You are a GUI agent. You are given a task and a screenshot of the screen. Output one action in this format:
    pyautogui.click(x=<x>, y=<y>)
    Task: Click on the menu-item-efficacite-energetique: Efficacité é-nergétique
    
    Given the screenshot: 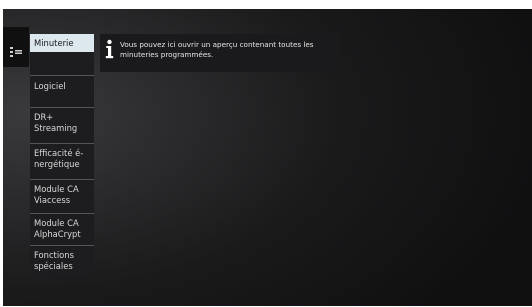 What is the action you would take?
    pyautogui.click(x=62, y=160)
    